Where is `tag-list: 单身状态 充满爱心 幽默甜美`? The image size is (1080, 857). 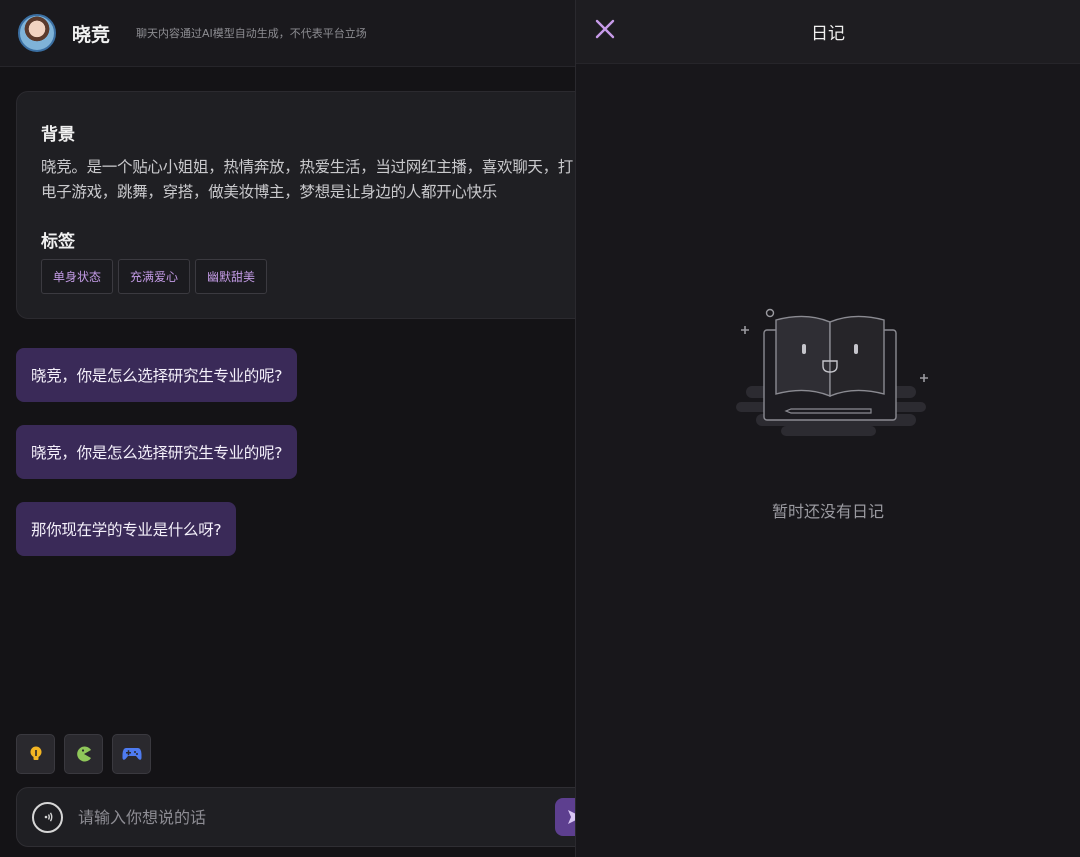
tag-list: 单身状态 充满爱心 幽默甜美 is located at coordinates (308, 276).